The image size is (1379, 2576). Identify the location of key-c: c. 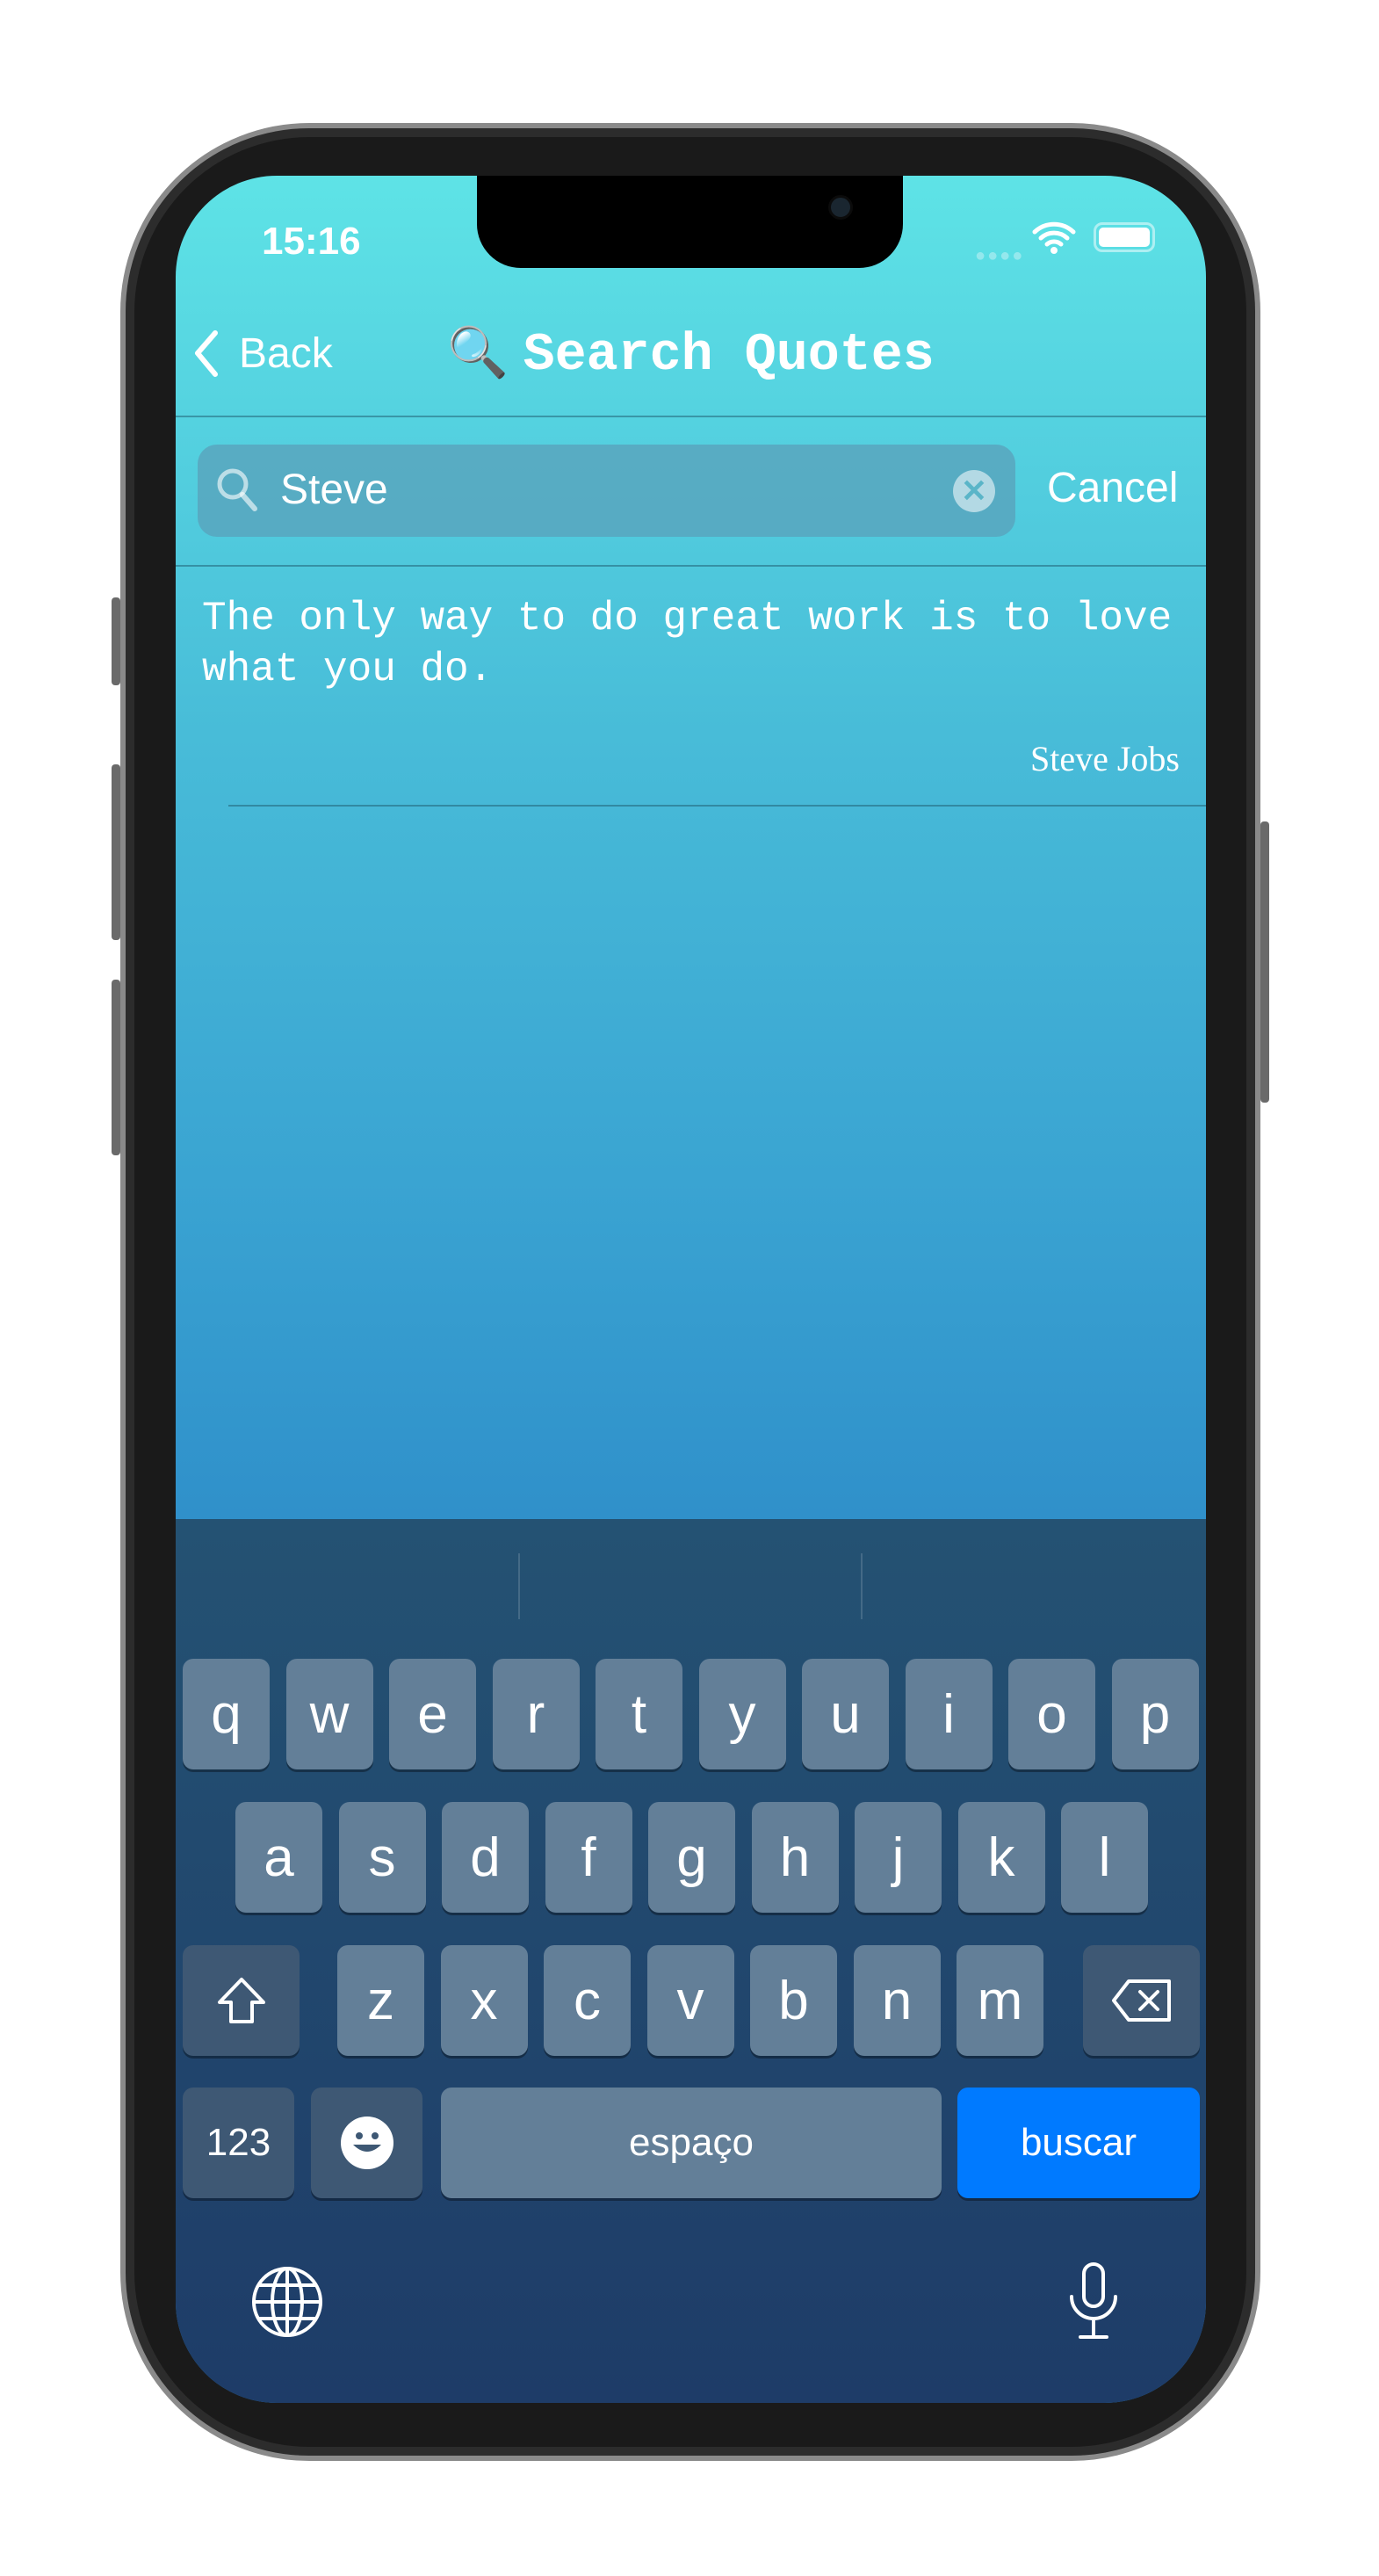
(587, 2001).